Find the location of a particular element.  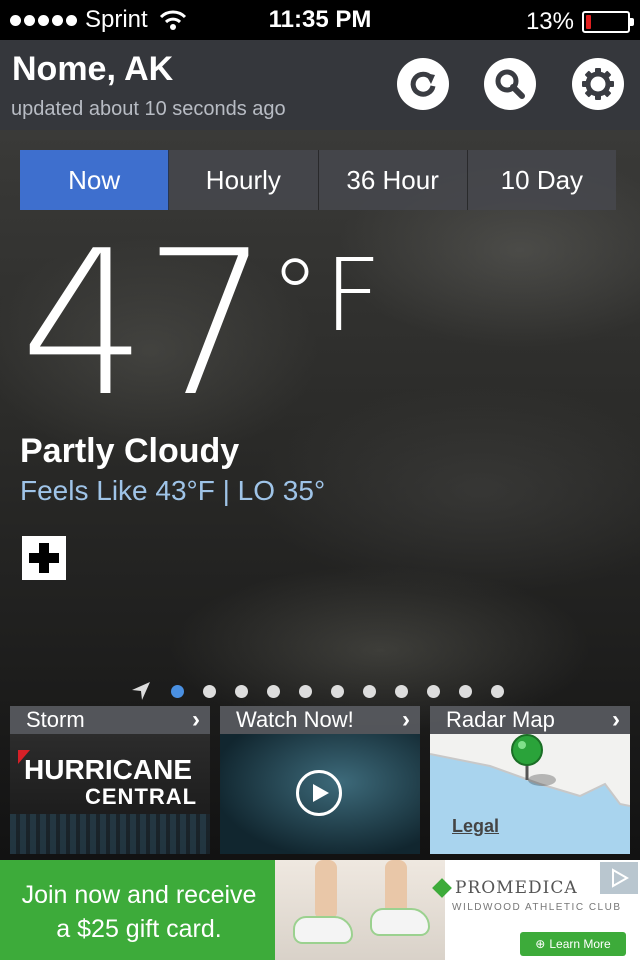

ad-brand-sub: WILDWOOD ATHLETIC CLUB is located at coordinates (537, 907).